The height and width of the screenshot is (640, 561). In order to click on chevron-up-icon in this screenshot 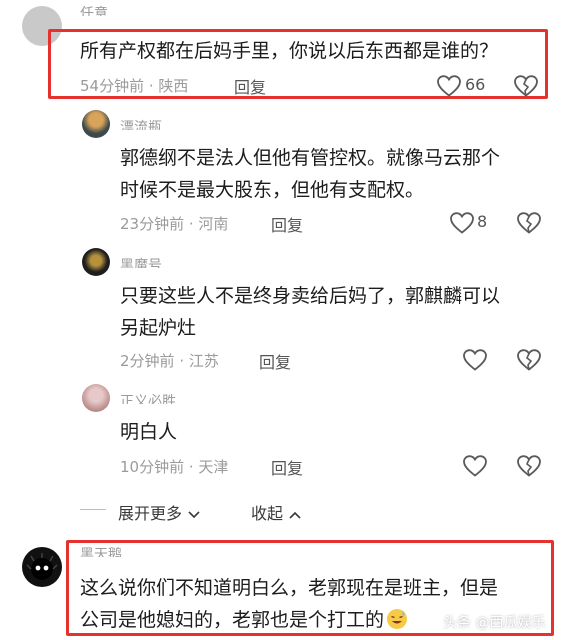, I will do `click(295, 515)`.